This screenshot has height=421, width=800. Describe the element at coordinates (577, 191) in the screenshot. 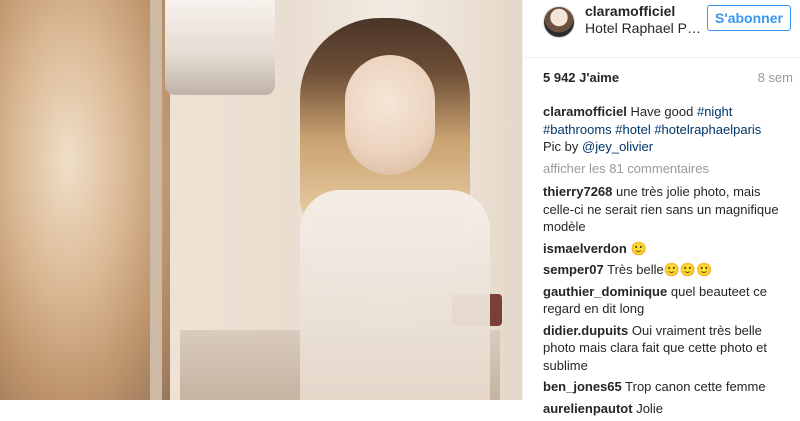

I see `comment-username: thierry7268` at that location.